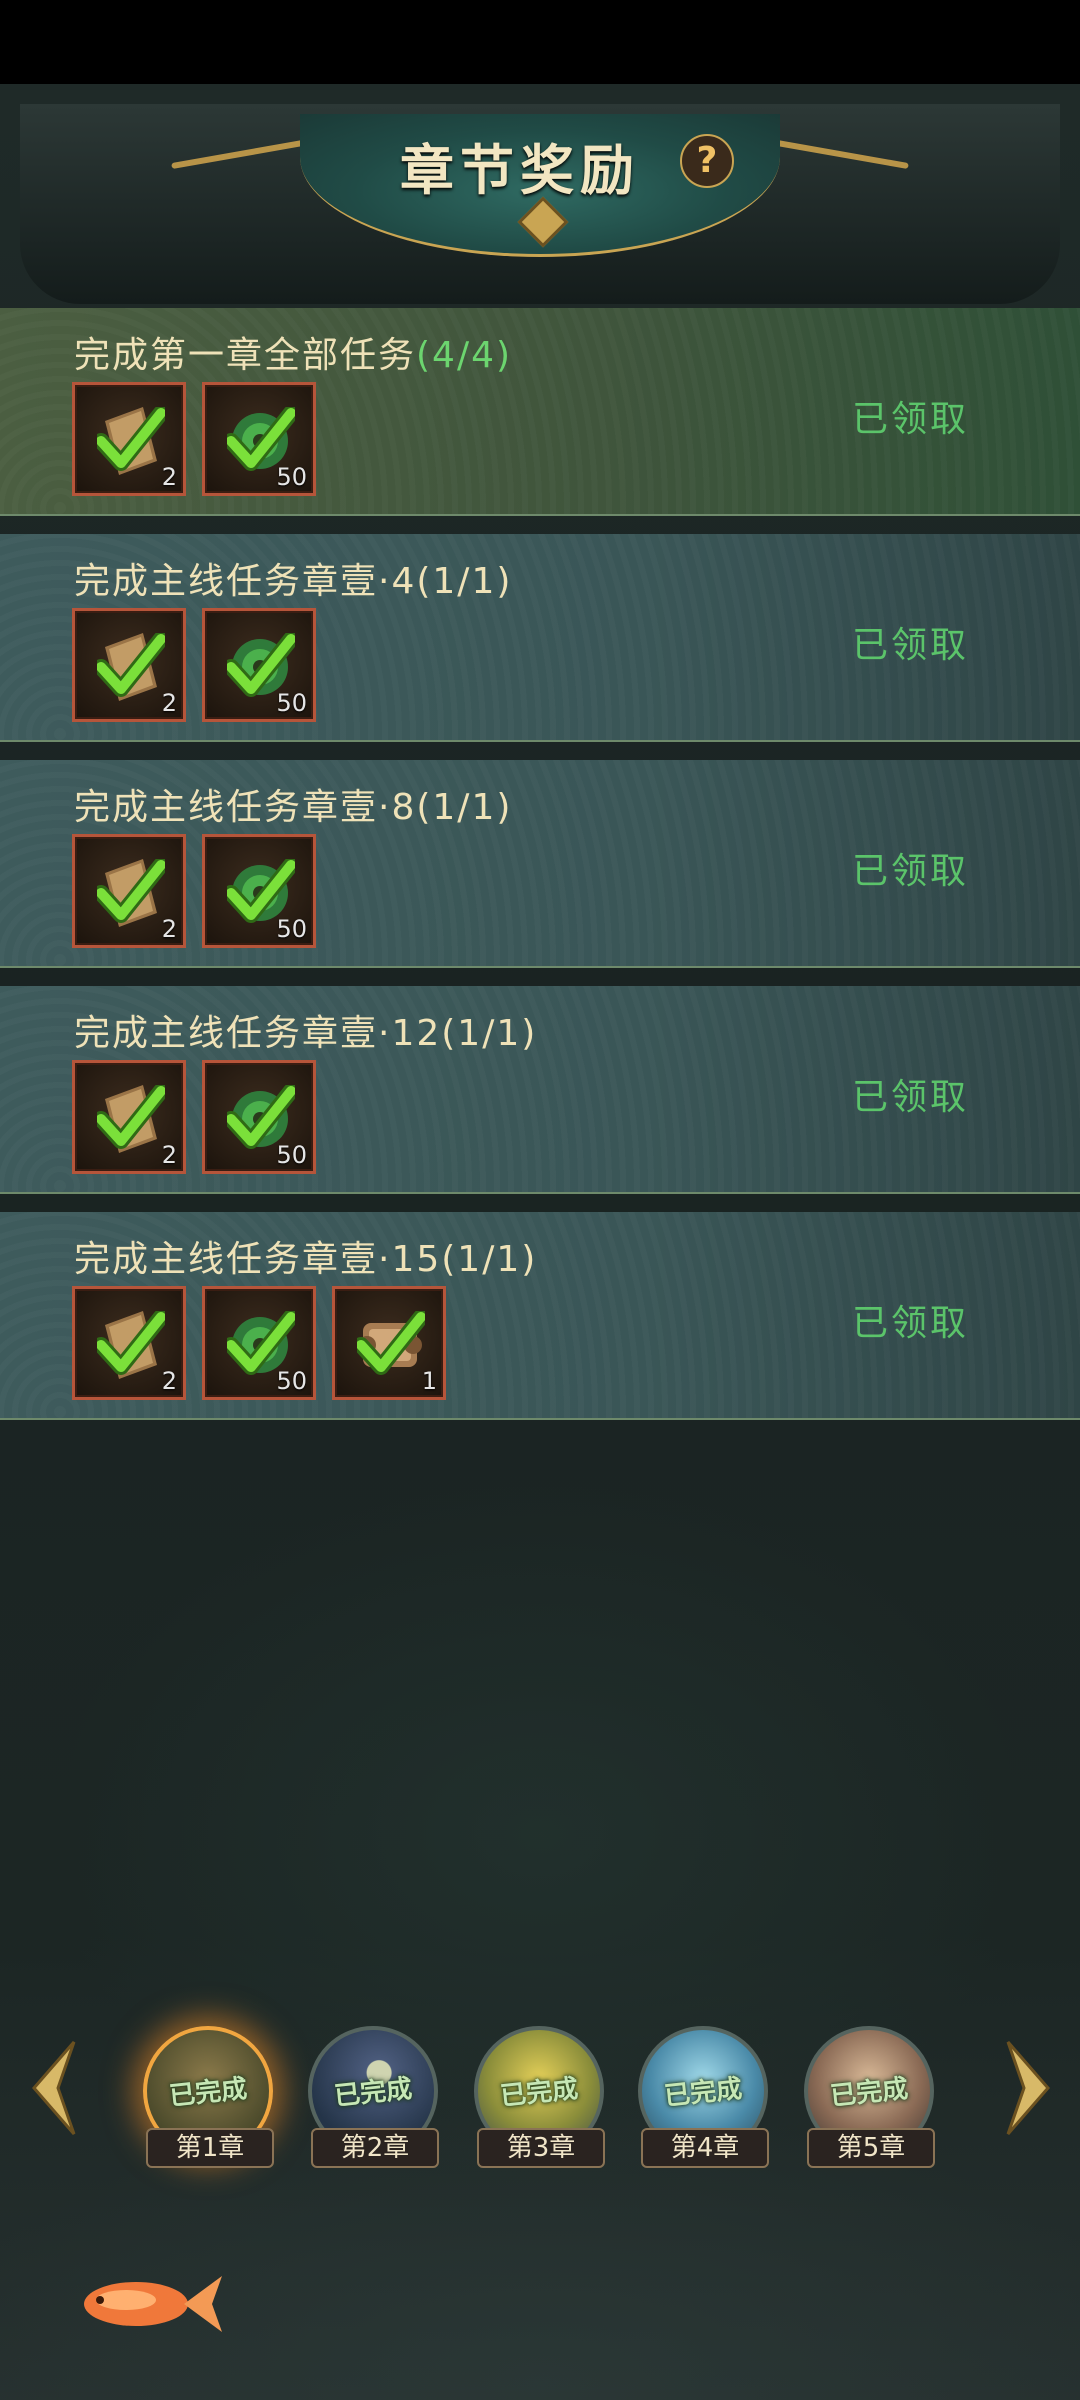 The height and width of the screenshot is (2400, 1080). What do you see at coordinates (53, 2088) in the screenshot?
I see `chevron-left-icon` at bounding box center [53, 2088].